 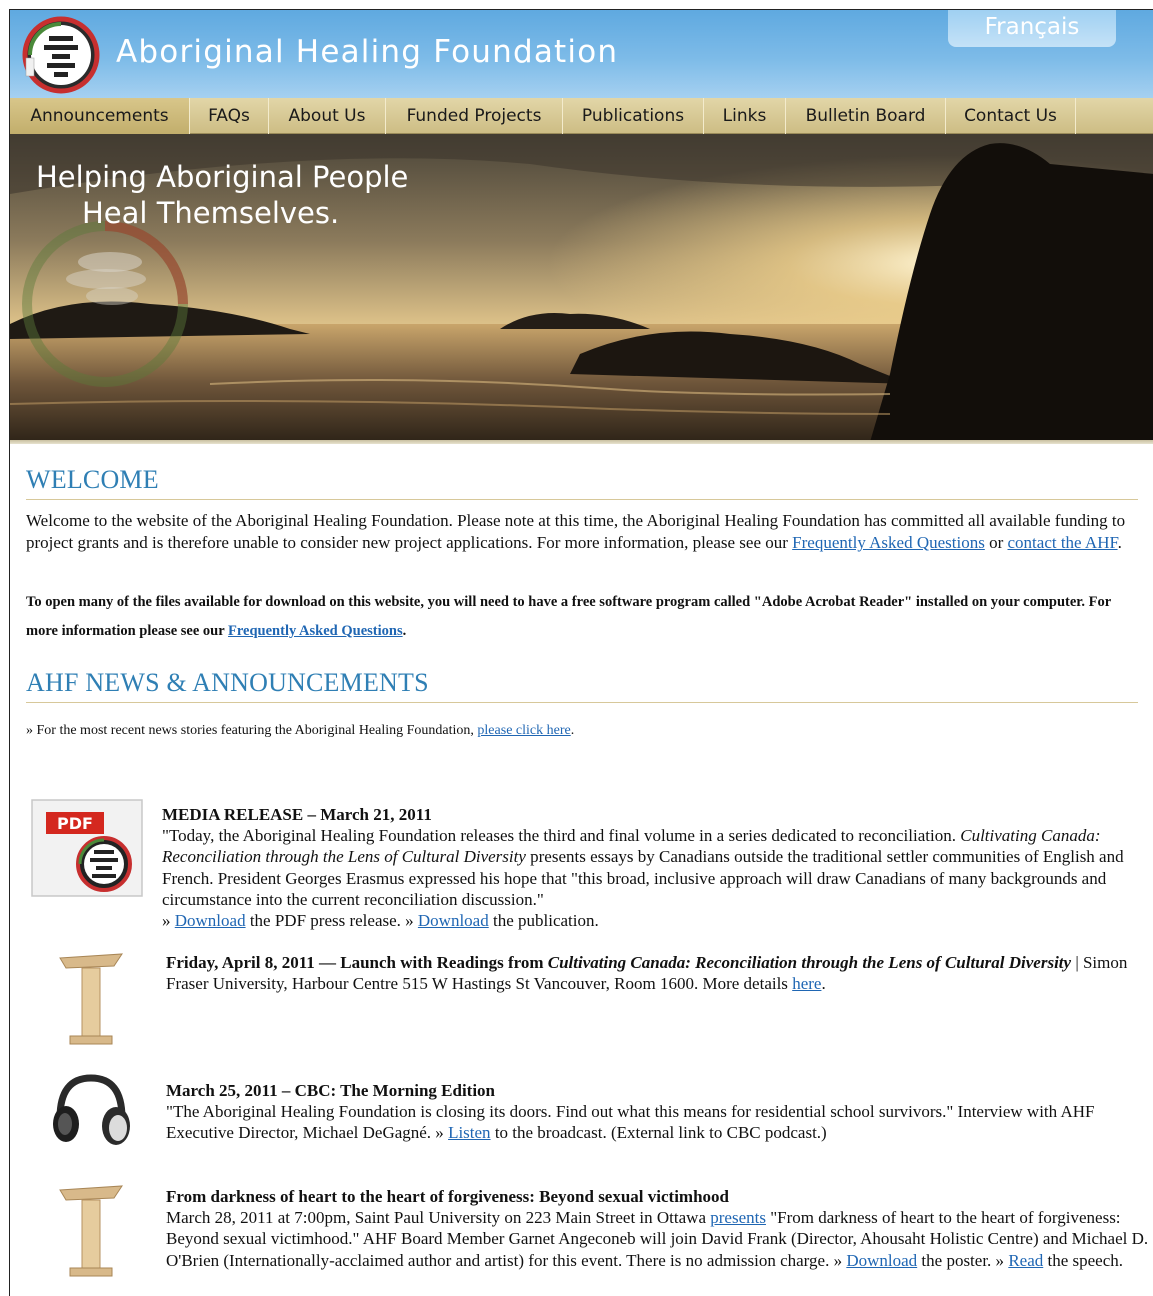 I want to click on news-text: », so click(x=168, y=921).